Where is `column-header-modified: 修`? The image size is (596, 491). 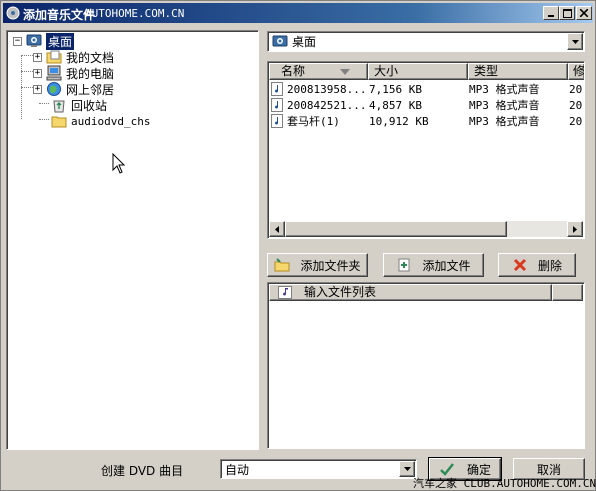
column-header-modified: 修 is located at coordinates (576, 71).